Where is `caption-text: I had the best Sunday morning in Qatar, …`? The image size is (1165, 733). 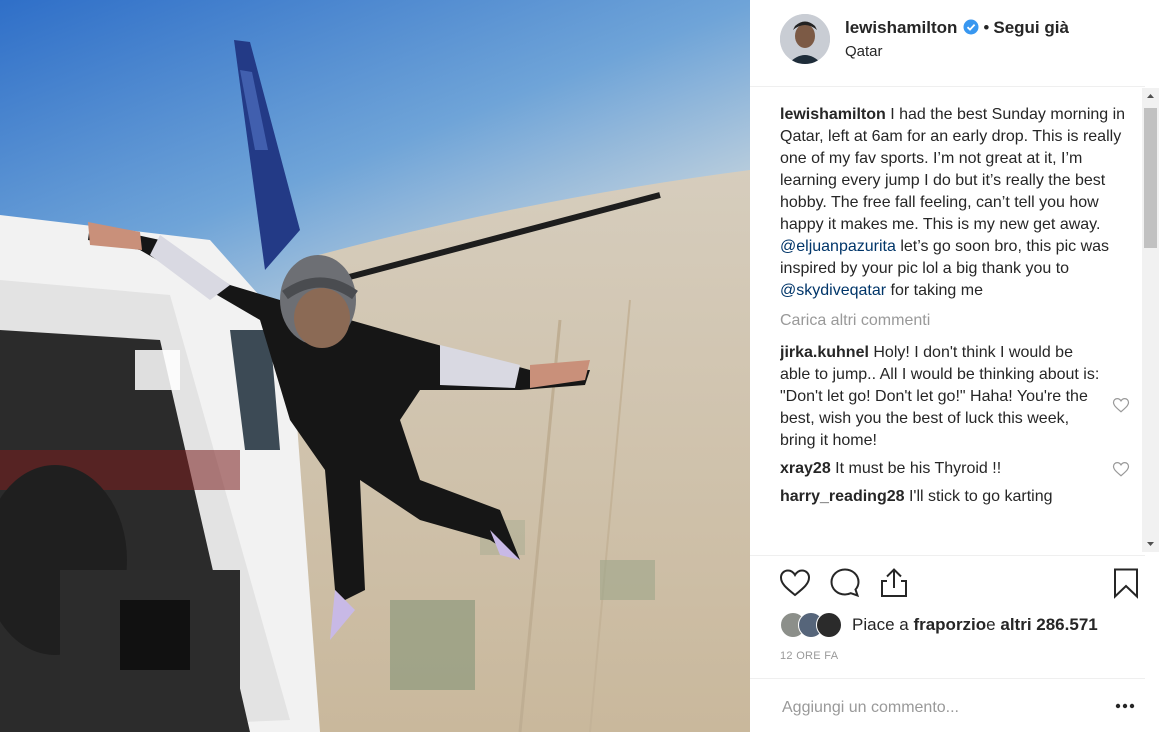 caption-text: I had the best Sunday morning in Qatar, … is located at coordinates (953, 169).